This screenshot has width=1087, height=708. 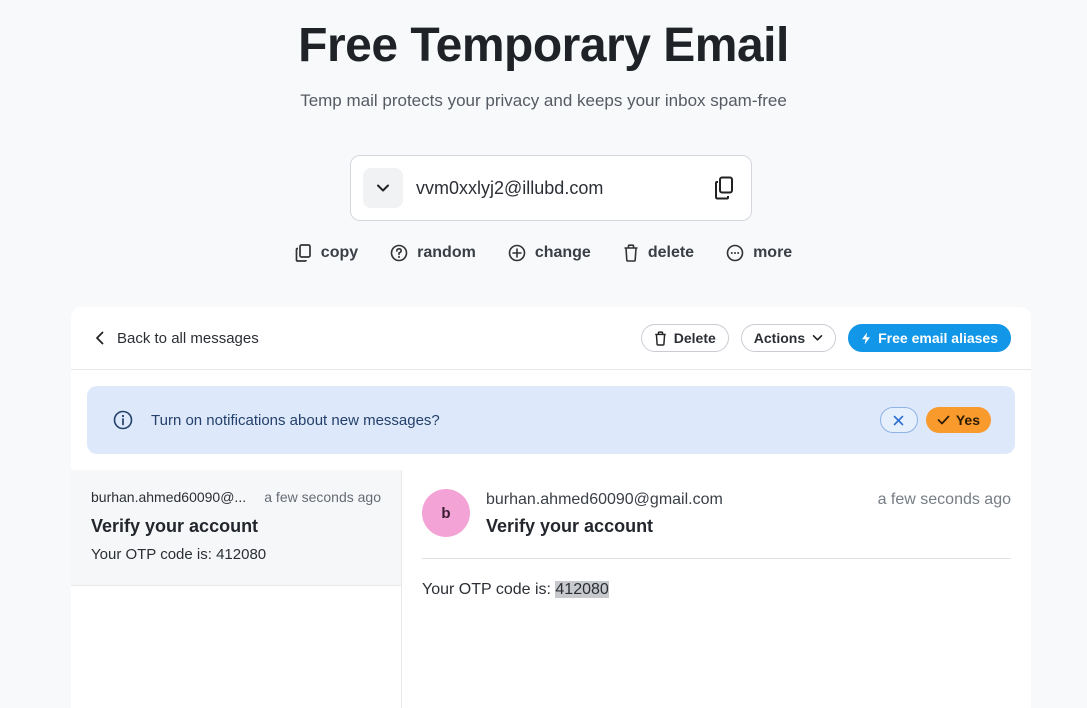 What do you see at coordinates (489, 589) in the screenshot?
I see `message-body-text: Your OTP code is:` at bounding box center [489, 589].